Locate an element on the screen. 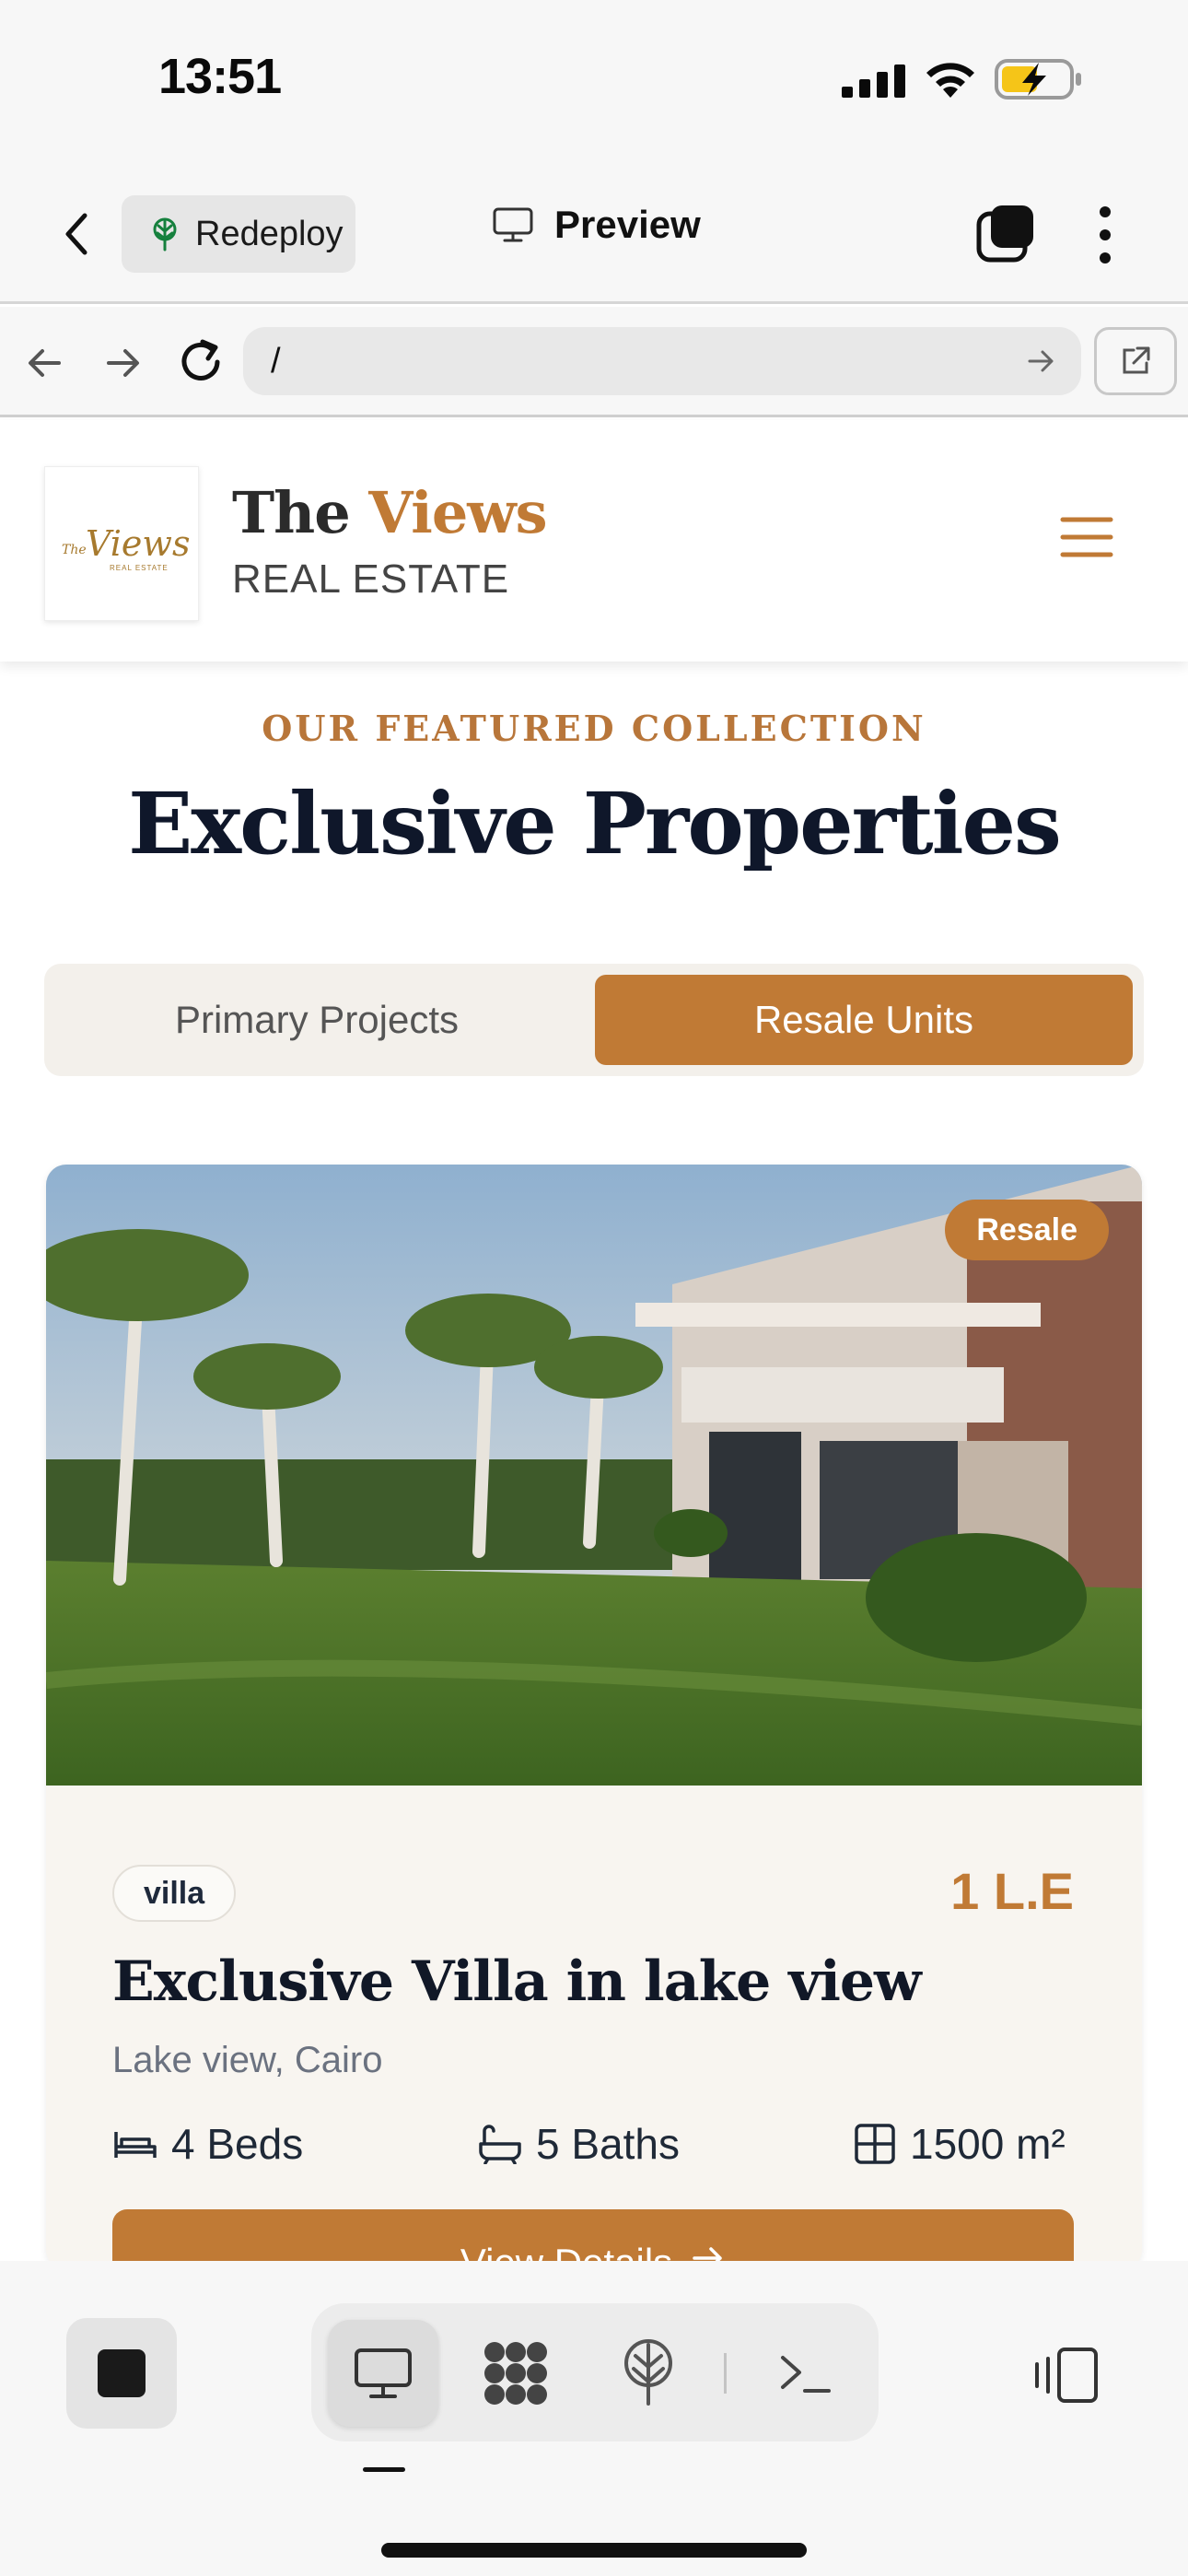  brand-logo: The Views REAL ESTATE is located at coordinates (121, 543).